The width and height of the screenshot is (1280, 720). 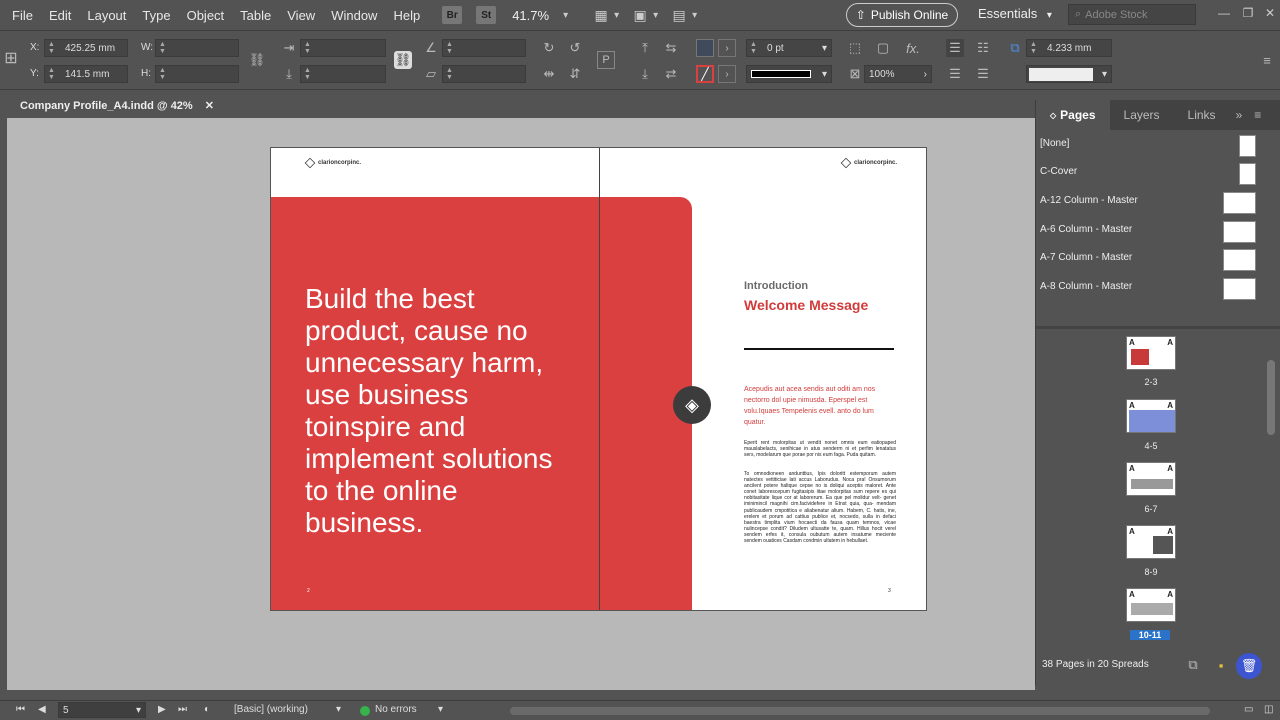 What do you see at coordinates (983, 74) in the screenshot?
I see `align-right-icon: ☰` at bounding box center [983, 74].